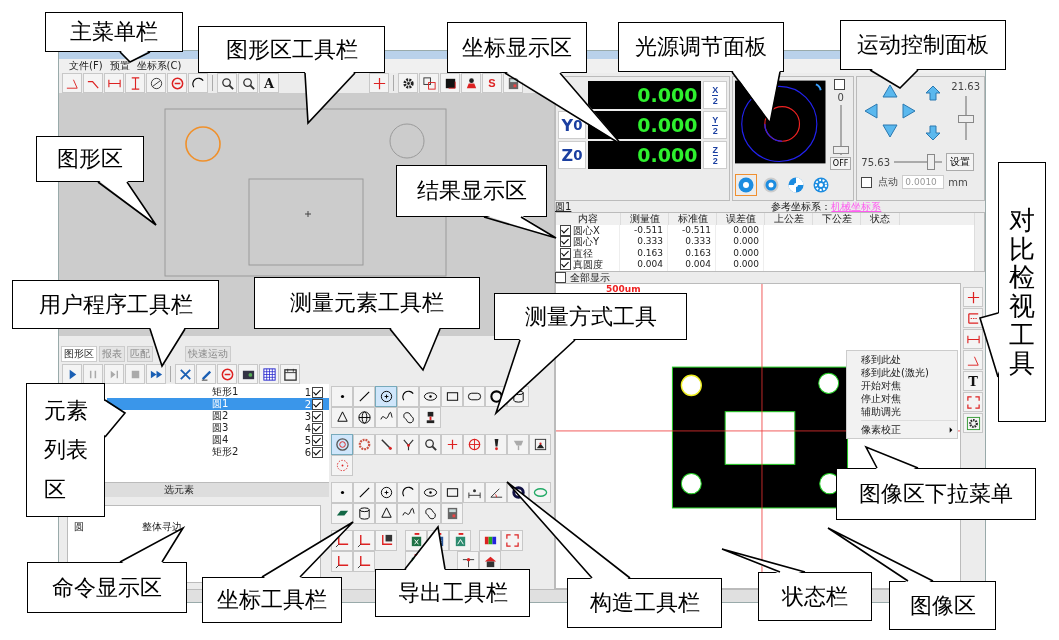 This screenshot has width=1059, height=640. What do you see at coordinates (307, 452) in the screenshot?
I see `element-number: 6` at bounding box center [307, 452].